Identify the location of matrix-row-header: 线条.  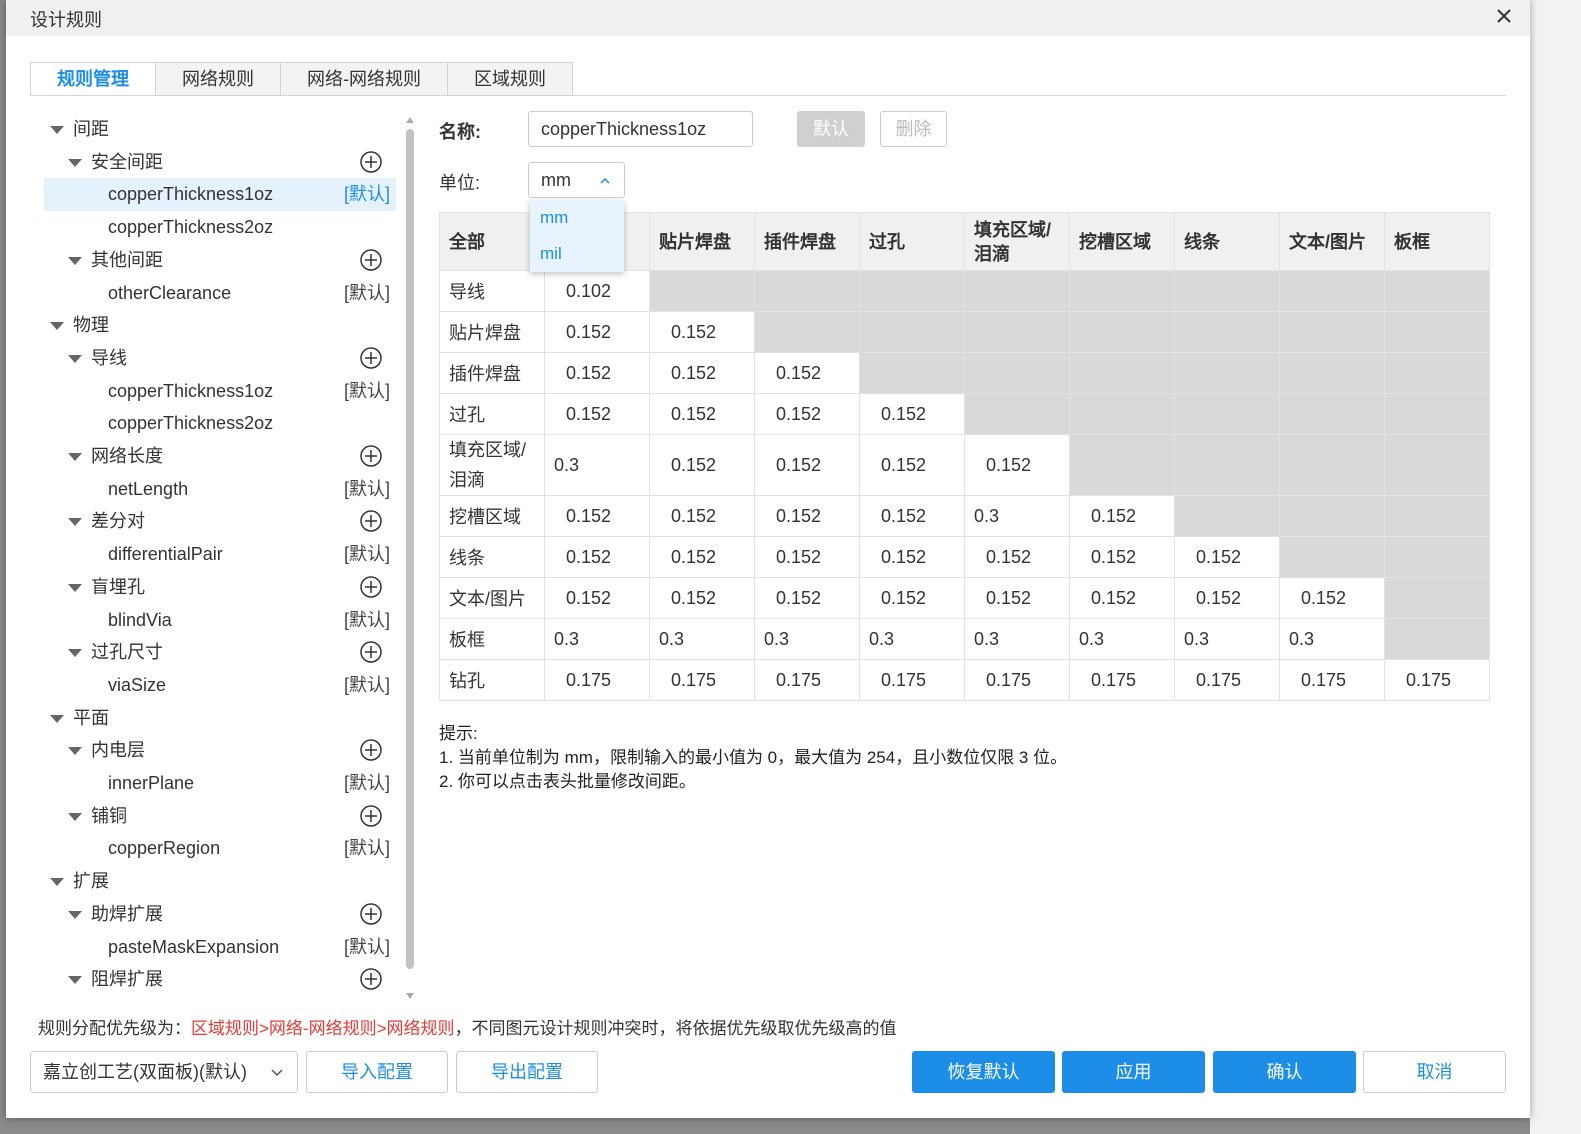
(492, 557).